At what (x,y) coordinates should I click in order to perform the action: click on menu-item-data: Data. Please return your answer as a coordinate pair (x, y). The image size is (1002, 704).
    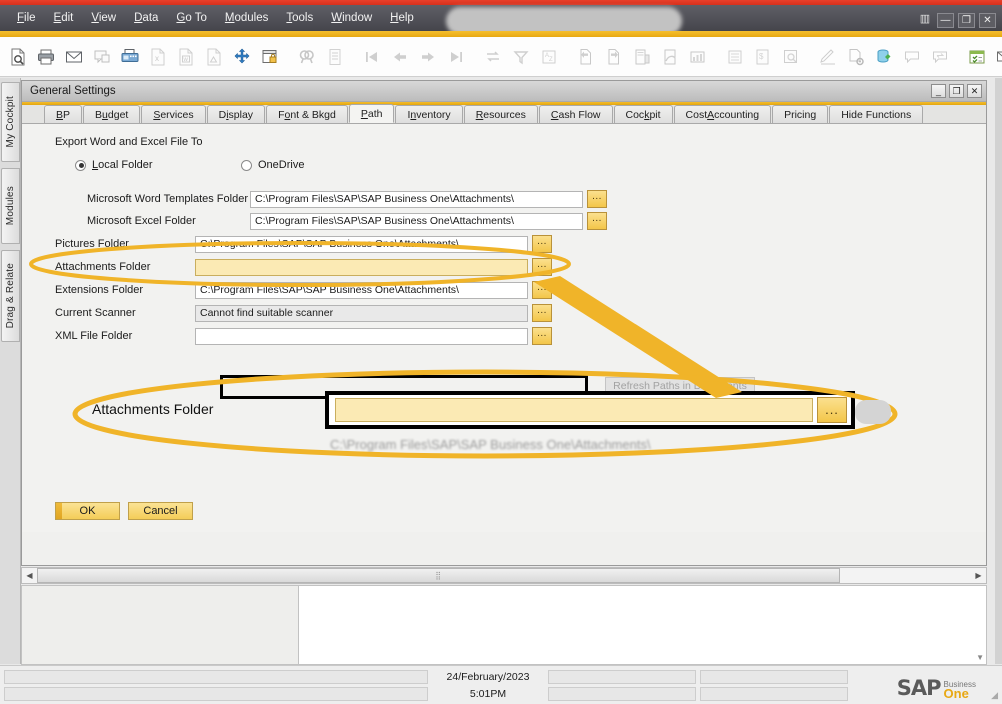
    Looking at the image, I should click on (146, 18).